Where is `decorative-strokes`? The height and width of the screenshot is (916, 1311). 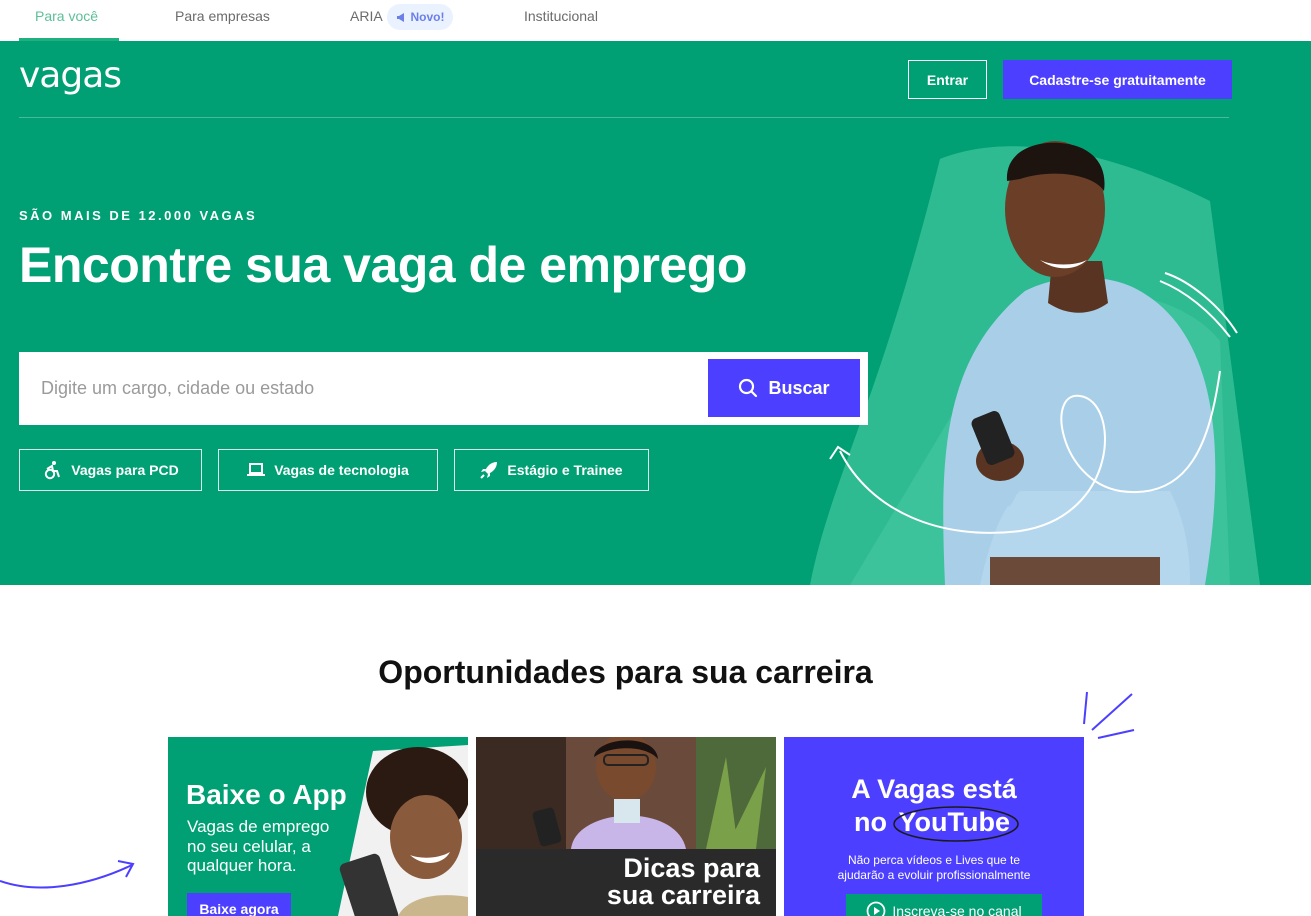
decorative-strokes is located at coordinates (1109, 715).